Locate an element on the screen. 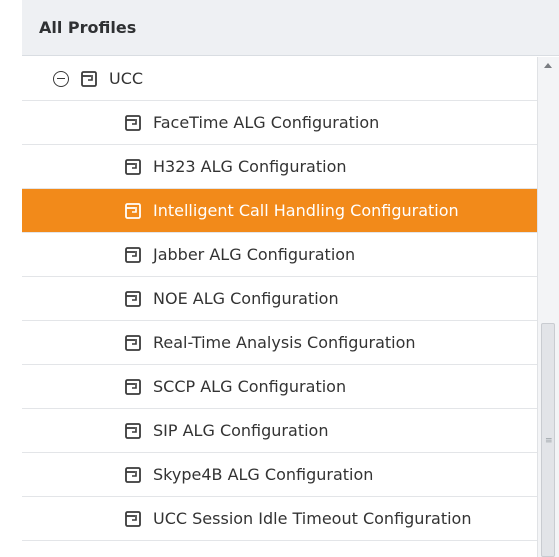 The height and width of the screenshot is (557, 559). tree-item-label: Jabber ALG Configuration is located at coordinates (254, 254).